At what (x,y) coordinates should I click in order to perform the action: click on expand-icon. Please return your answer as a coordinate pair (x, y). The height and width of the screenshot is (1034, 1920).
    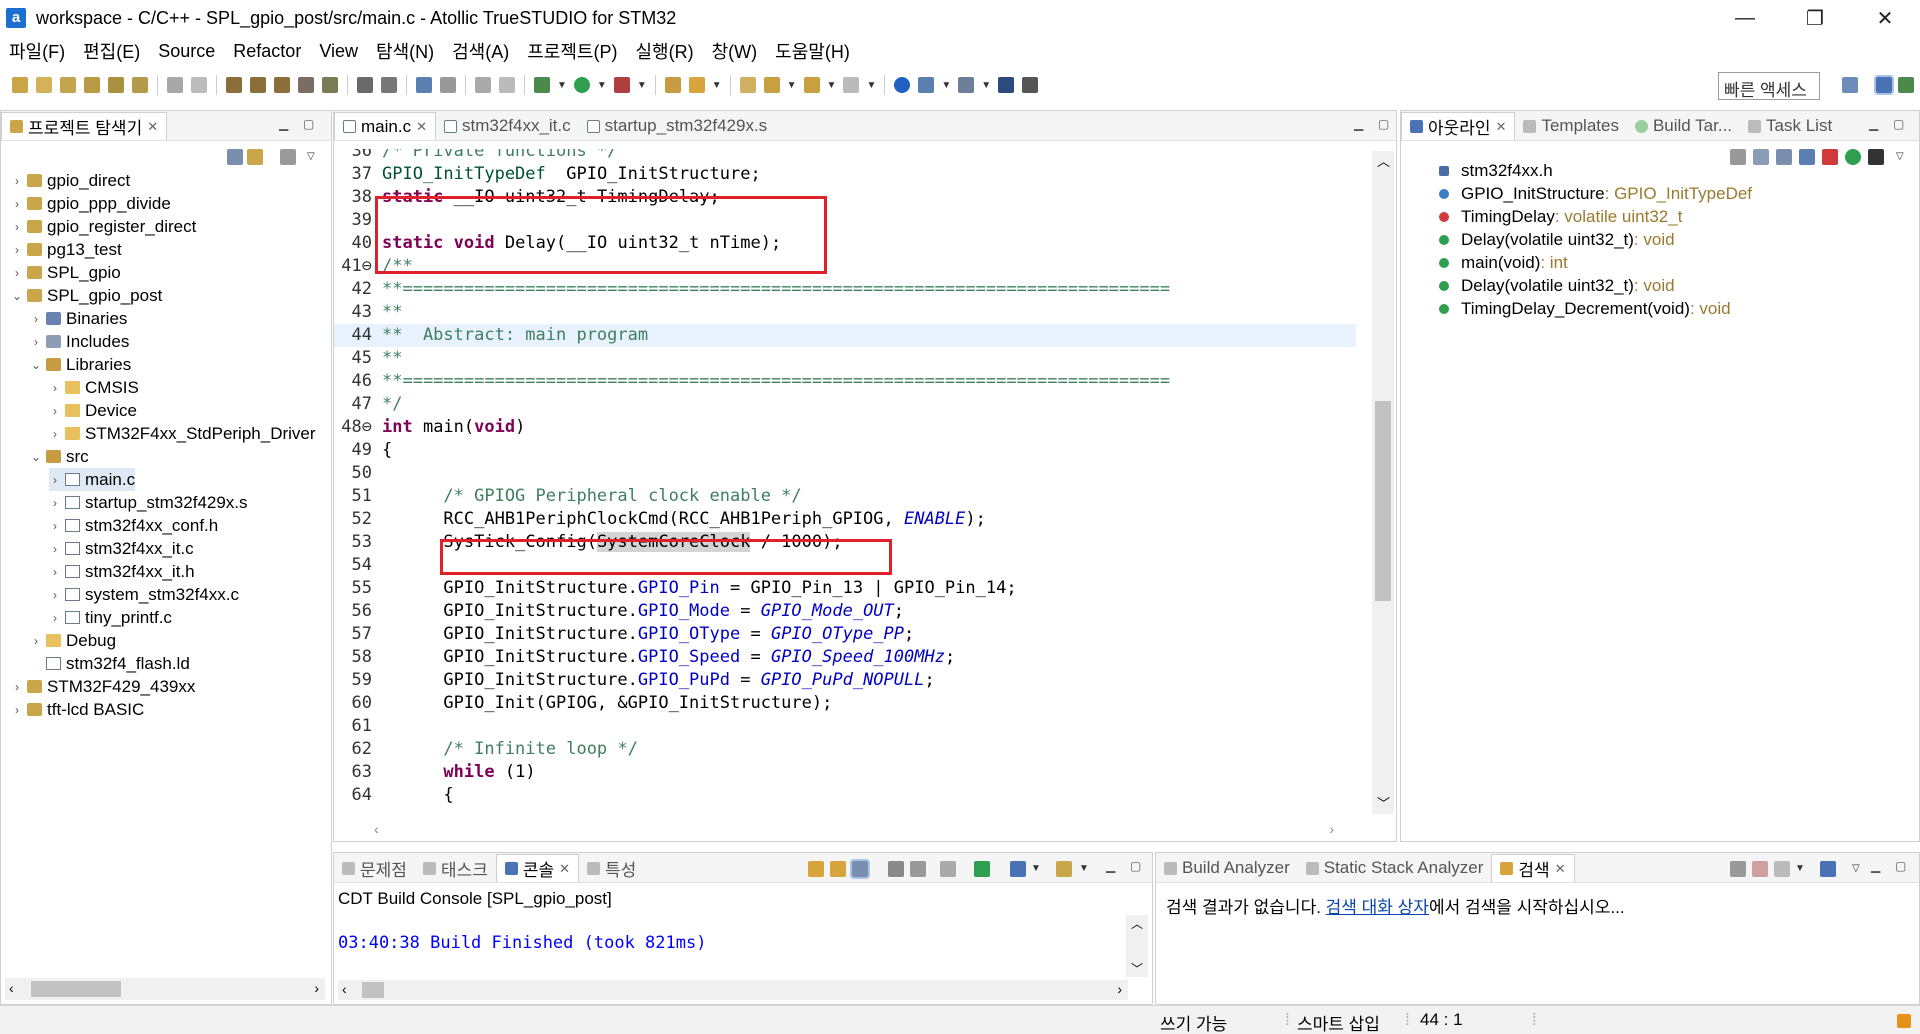
    Looking at the image, I should click on (1006, 85).